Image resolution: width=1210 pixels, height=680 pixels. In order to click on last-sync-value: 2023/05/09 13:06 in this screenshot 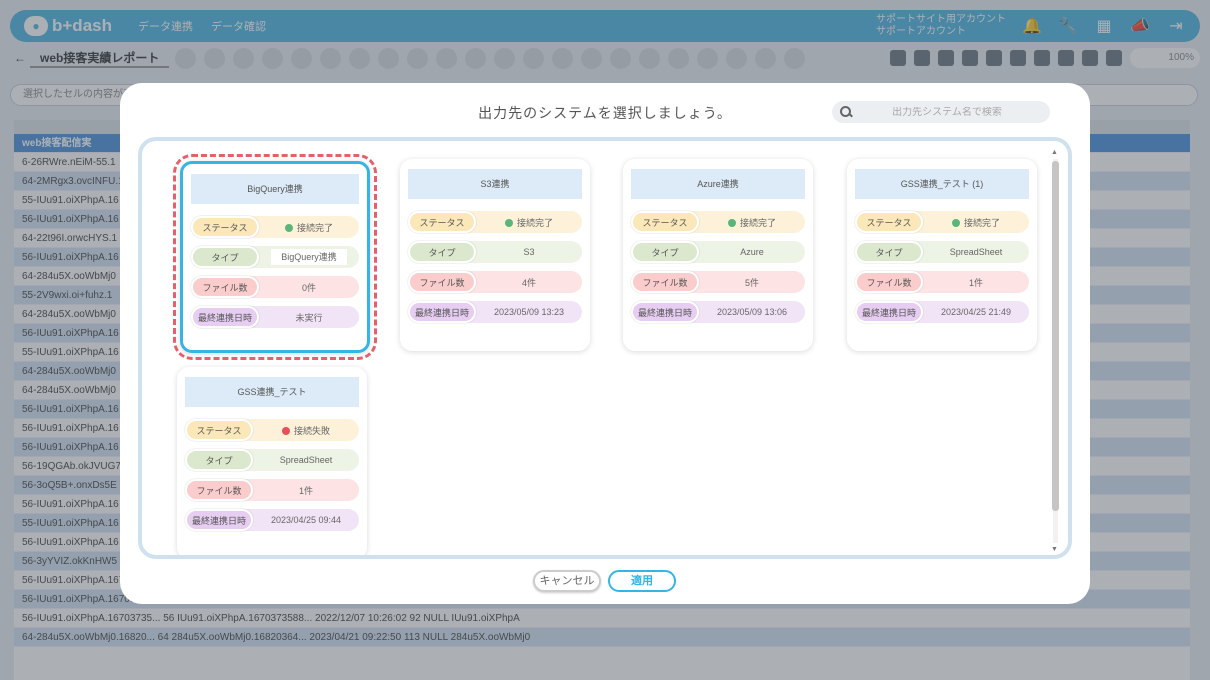, I will do `click(752, 312)`.